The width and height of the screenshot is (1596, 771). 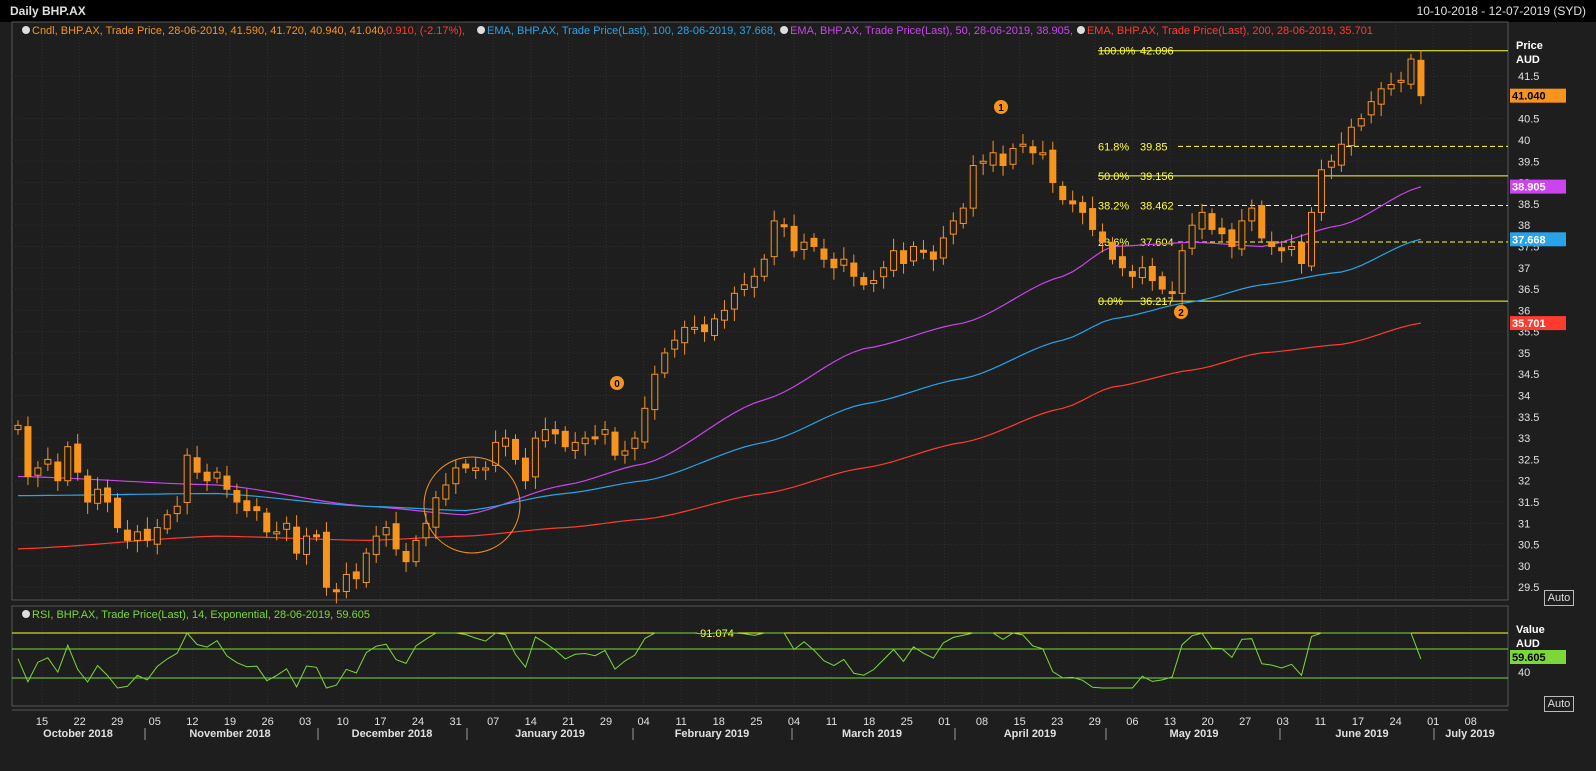 What do you see at coordinates (26, 614) in the screenshot?
I see `rsi-legend-icon` at bounding box center [26, 614].